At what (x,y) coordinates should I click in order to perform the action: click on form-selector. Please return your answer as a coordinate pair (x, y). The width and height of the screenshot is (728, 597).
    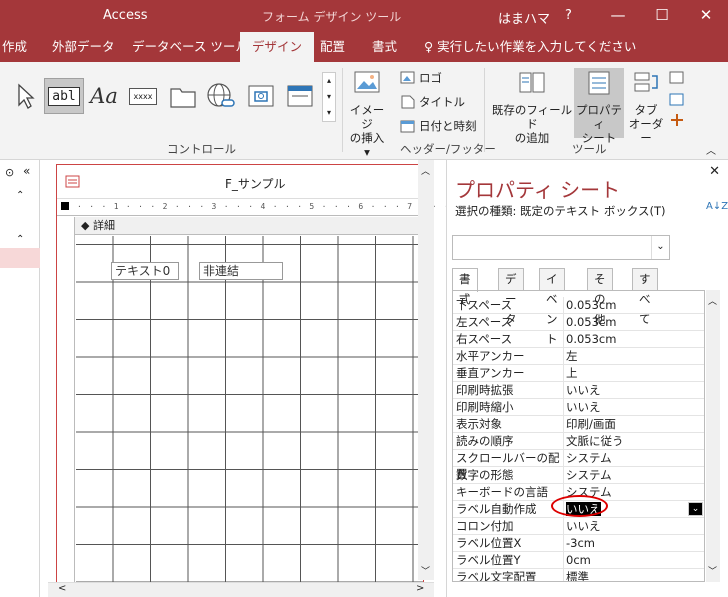
    Looking at the image, I should click on (65, 206).